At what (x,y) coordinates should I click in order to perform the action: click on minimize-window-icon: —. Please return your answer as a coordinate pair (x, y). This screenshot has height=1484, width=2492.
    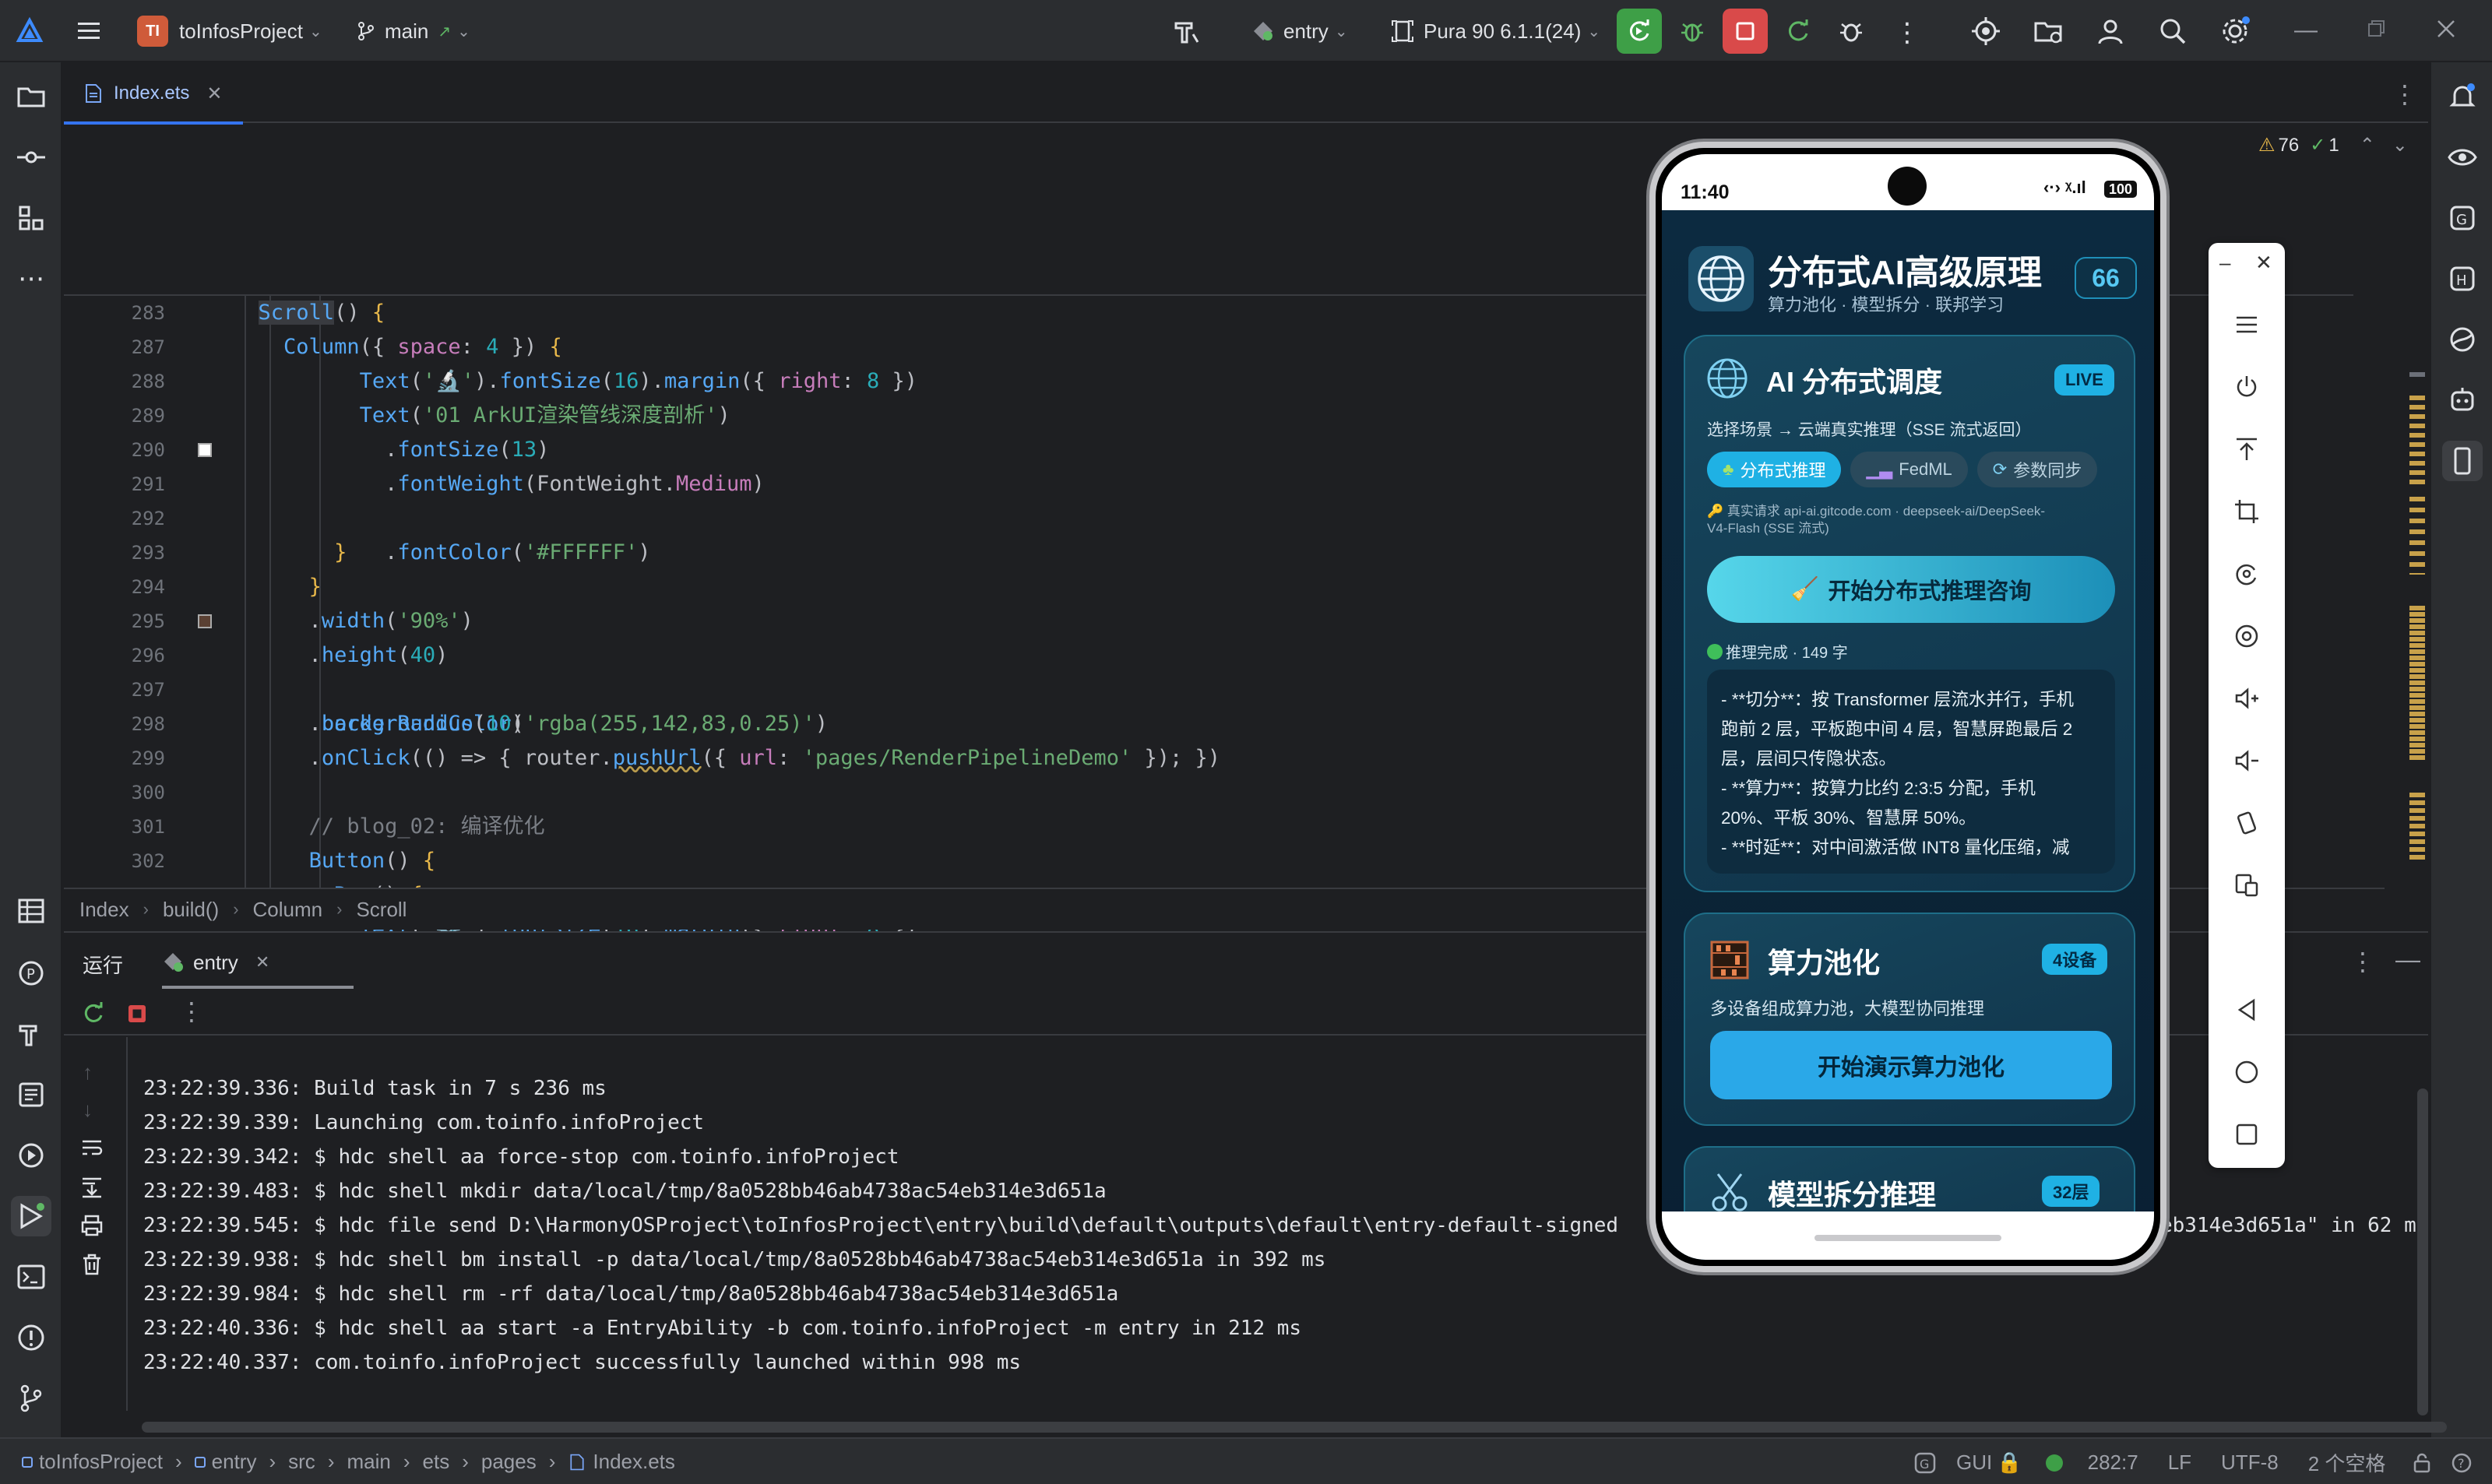
    Looking at the image, I should click on (2306, 30).